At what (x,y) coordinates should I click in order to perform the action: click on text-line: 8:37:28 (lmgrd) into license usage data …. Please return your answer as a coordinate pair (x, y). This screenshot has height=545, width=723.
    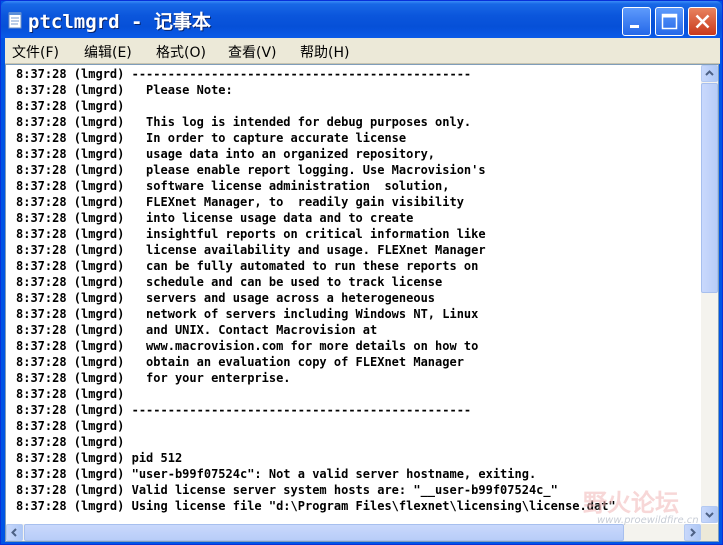
    Looking at the image, I should click on (215, 218).